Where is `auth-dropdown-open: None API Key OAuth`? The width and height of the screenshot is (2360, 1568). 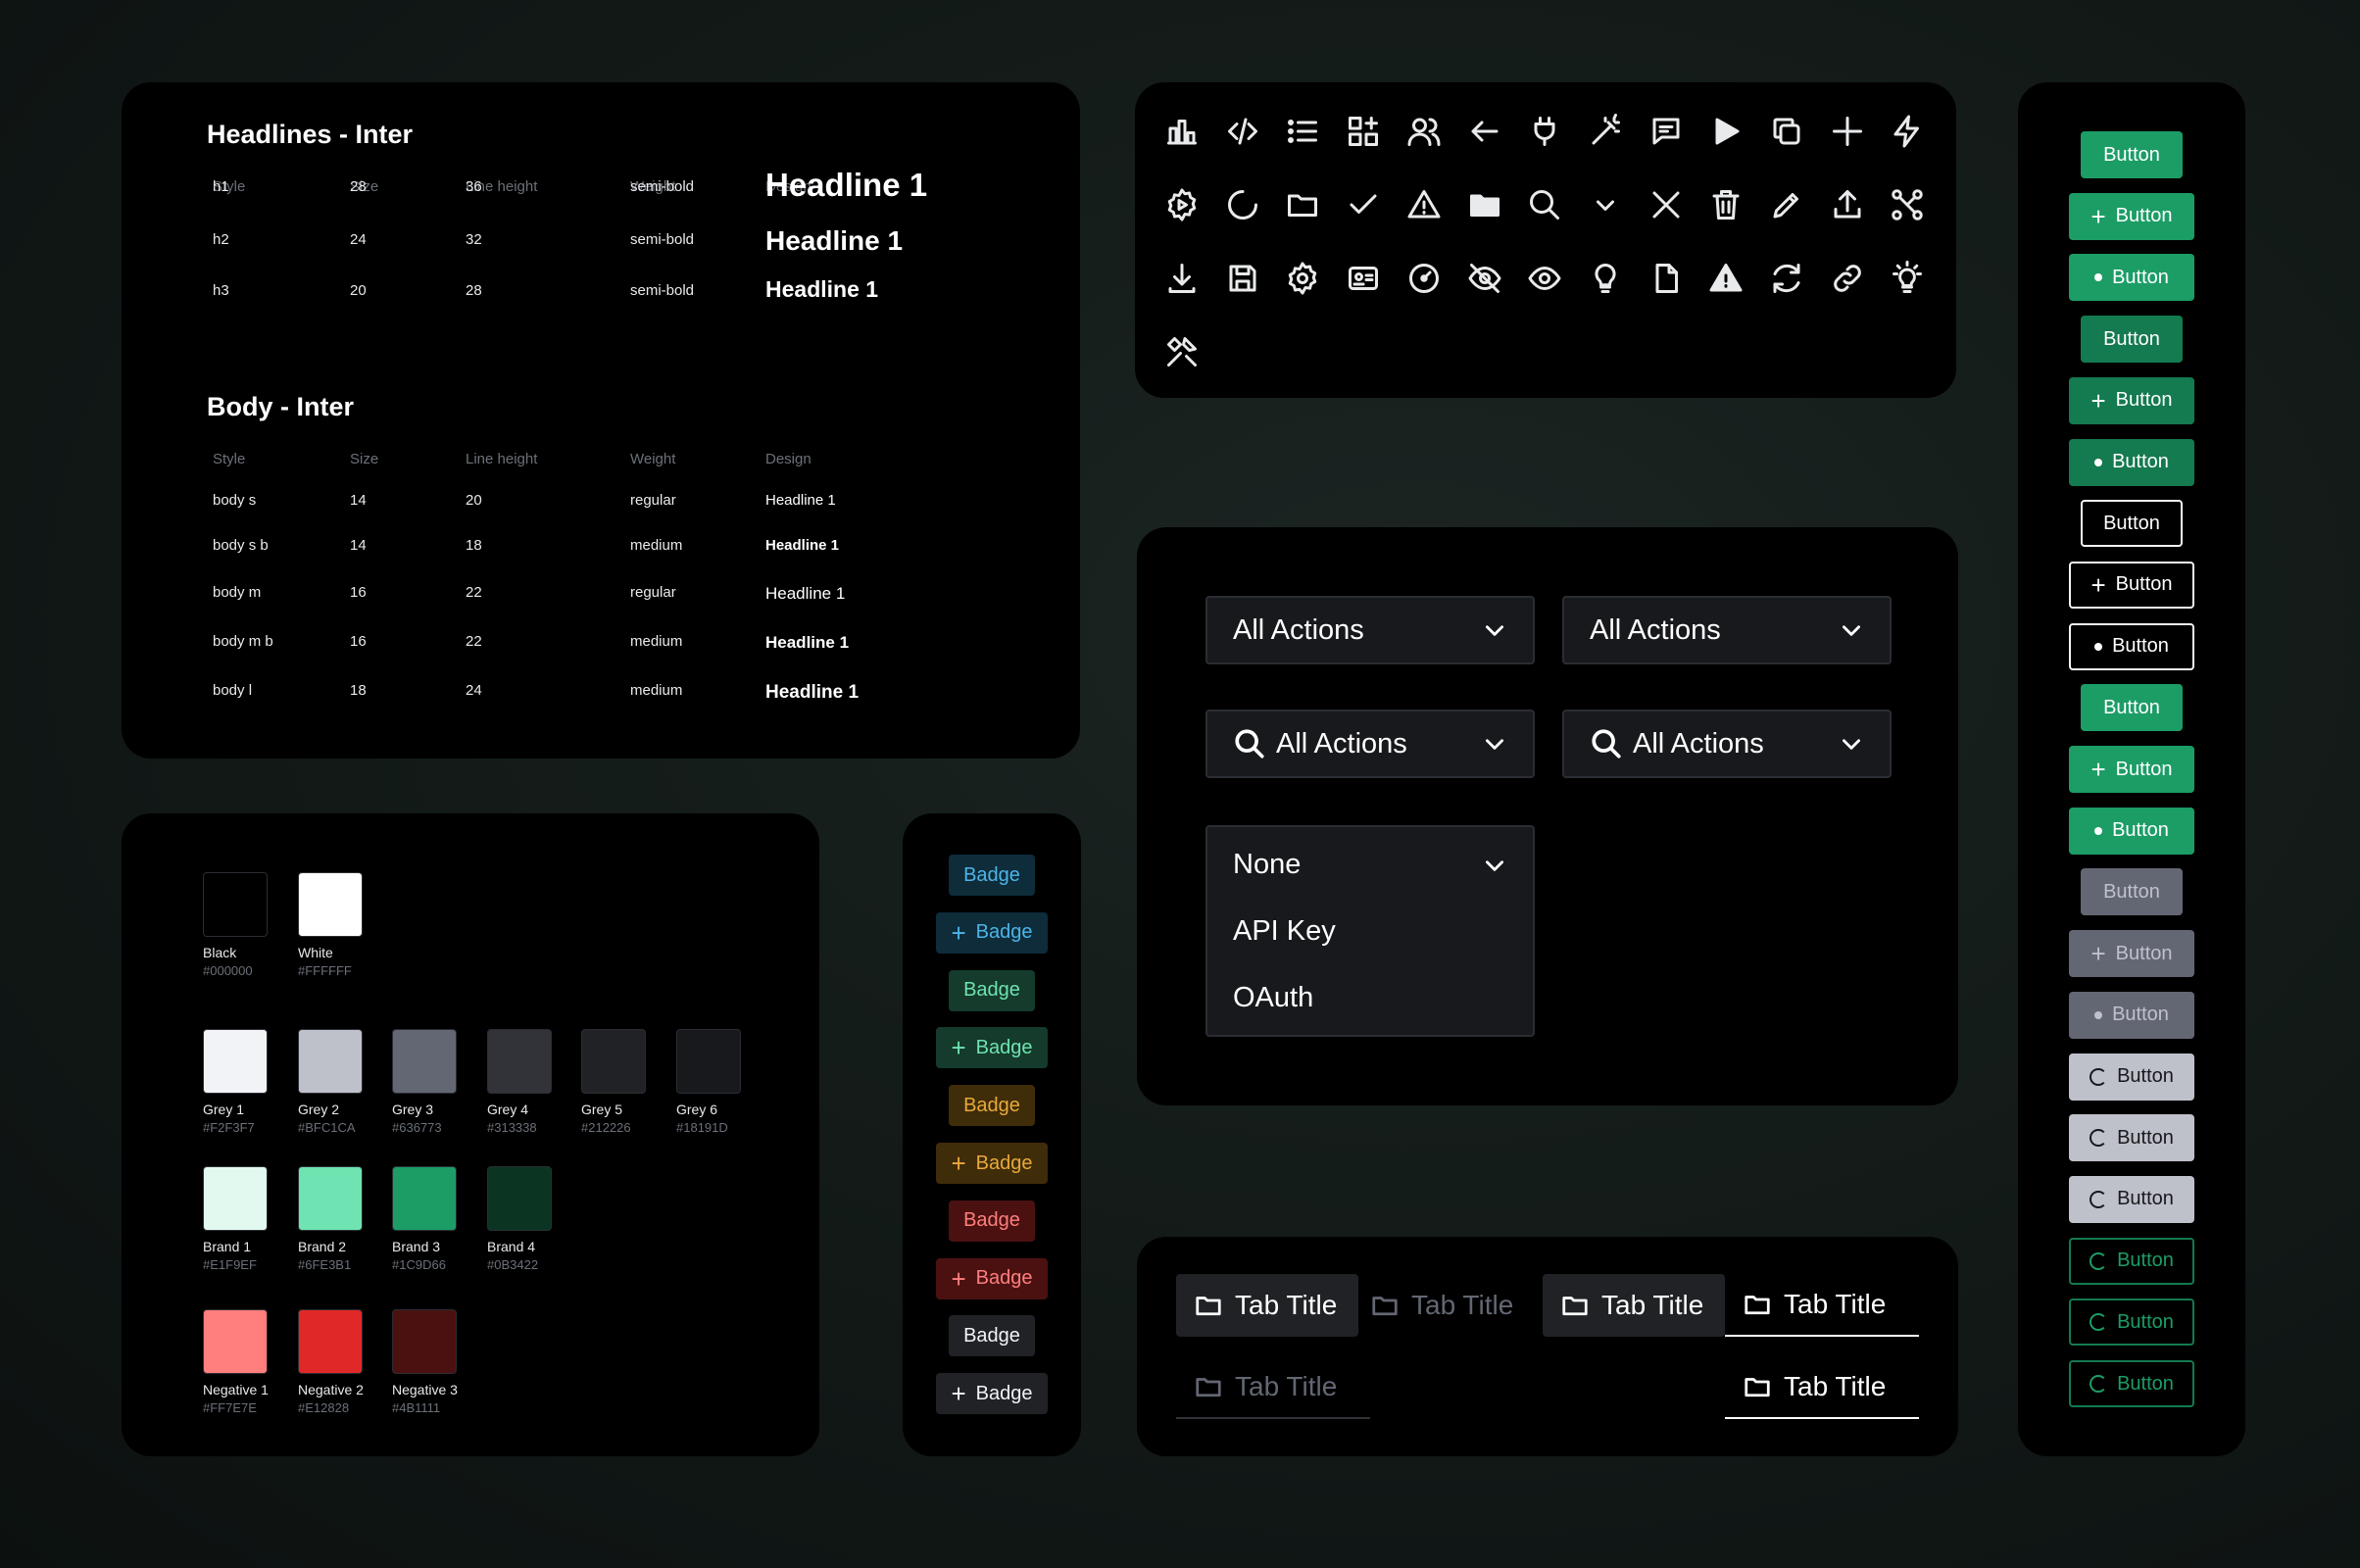
auth-dropdown-open: None API Key OAuth is located at coordinates (1370, 931).